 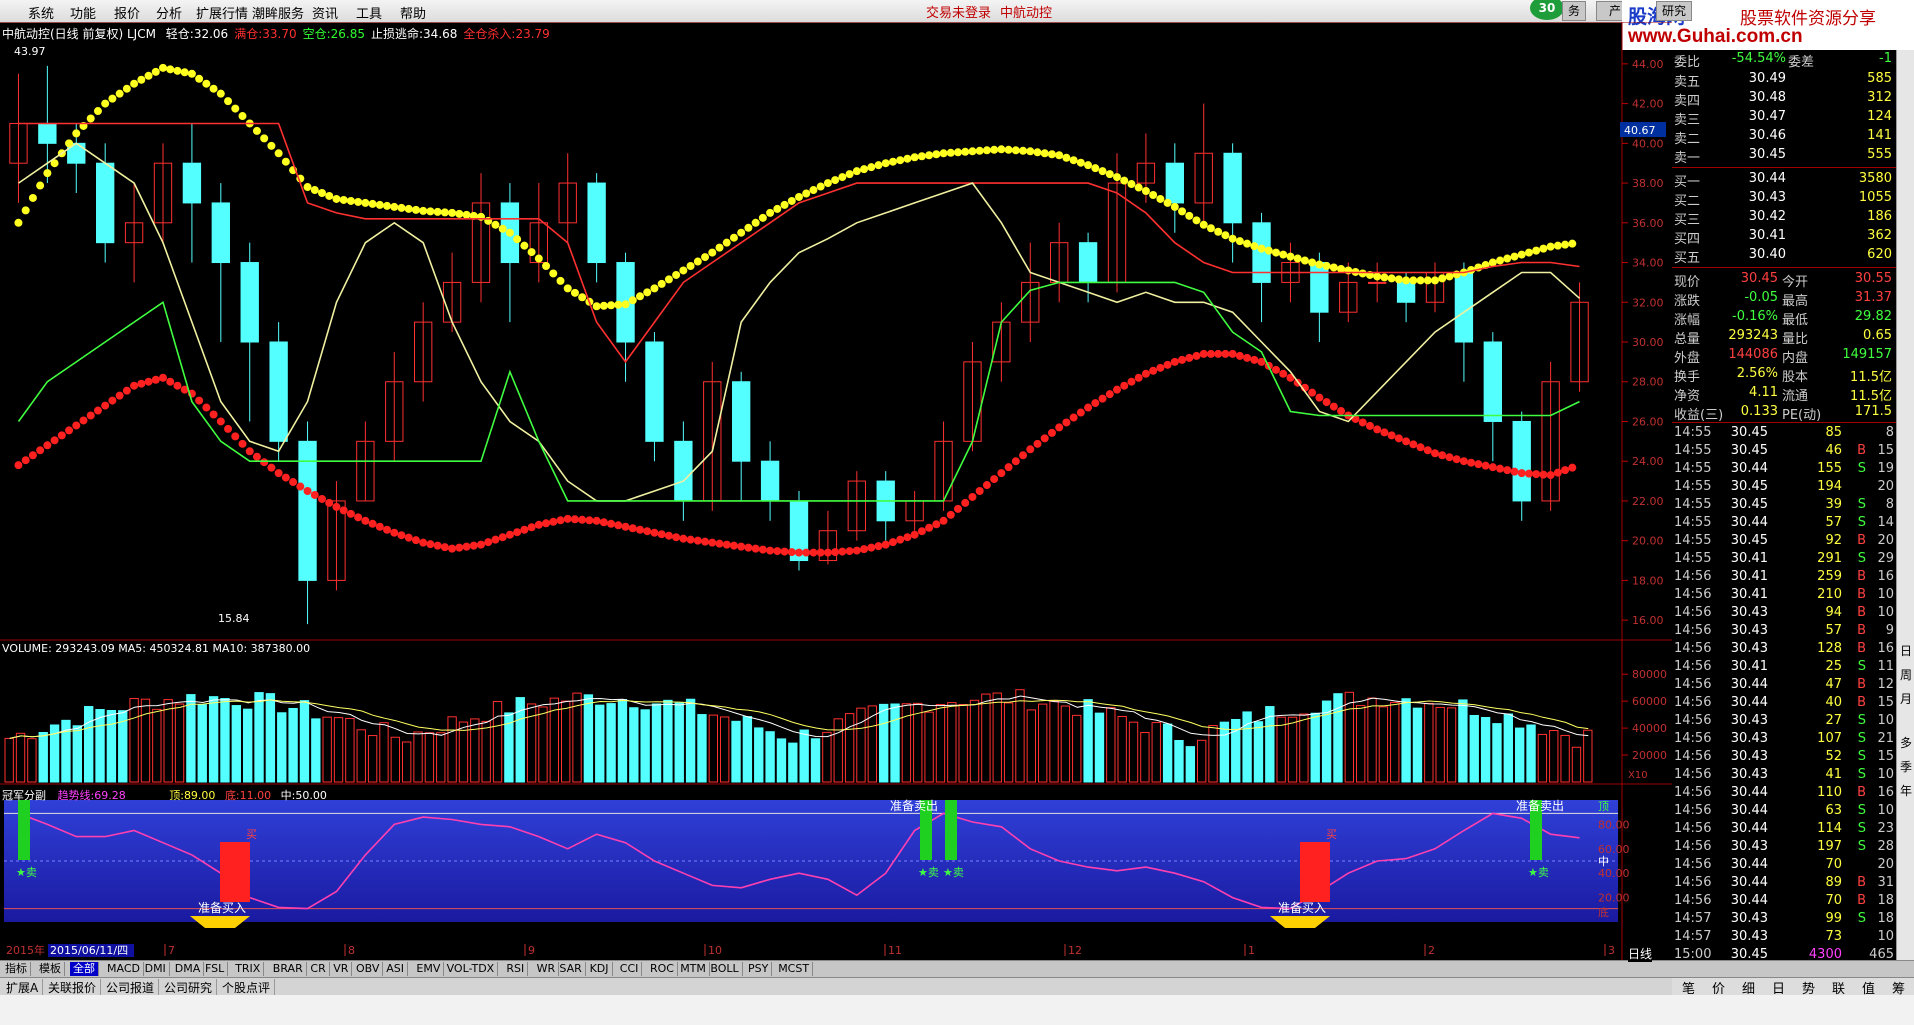 I want to click on vbar-month: 月, so click(x=1906, y=698).